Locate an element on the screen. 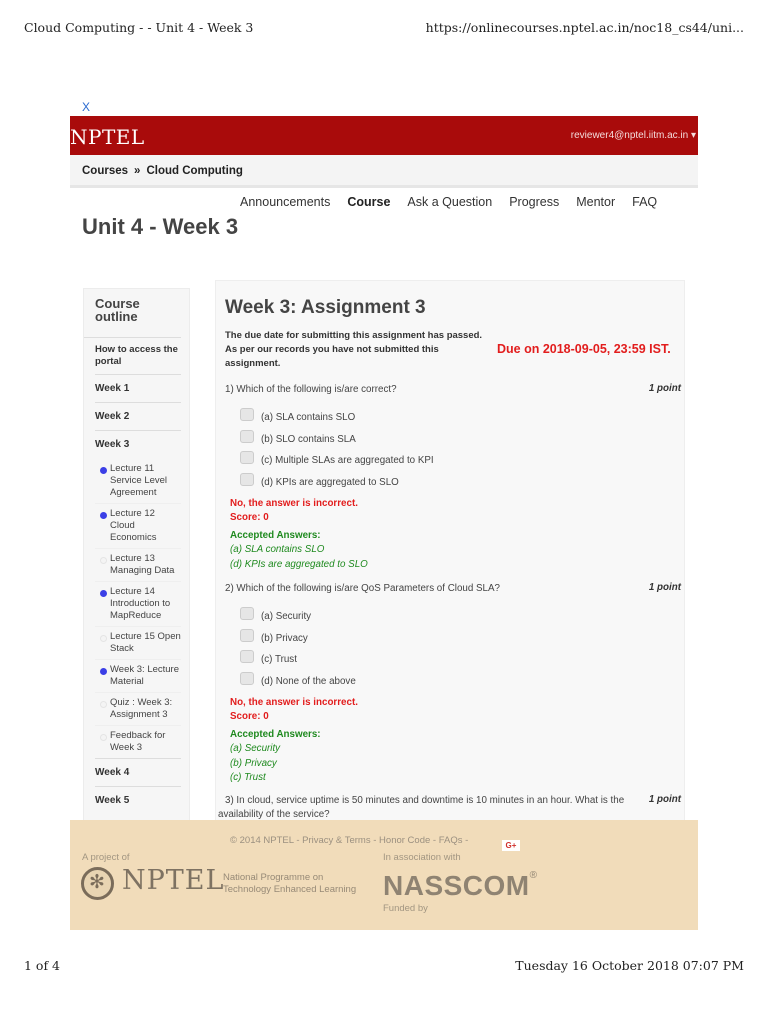 The height and width of the screenshot is (1024, 768). nptel-emblem-icon is located at coordinates (97, 883).